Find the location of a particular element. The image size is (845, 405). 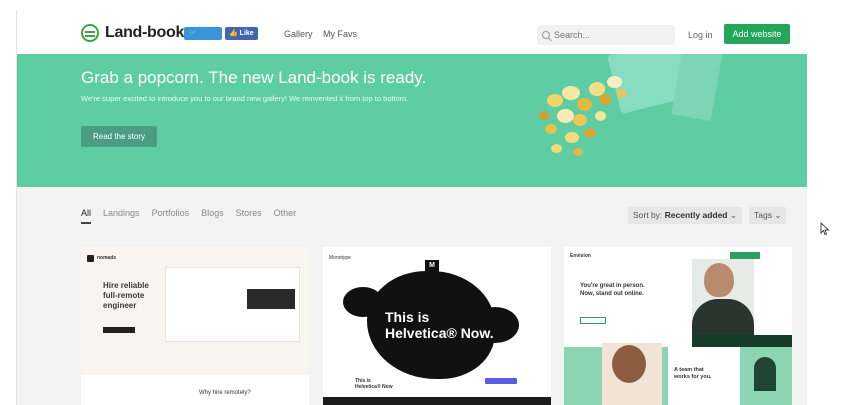

sort-dropdown: Sort by: Recently added ⌄ is located at coordinates (685, 215).